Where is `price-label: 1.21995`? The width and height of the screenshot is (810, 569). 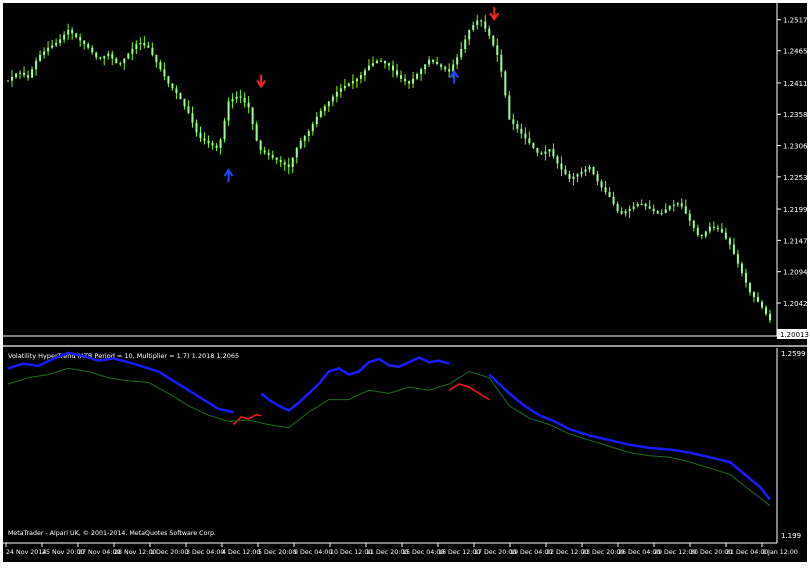 price-label: 1.21995 is located at coordinates (796, 210).